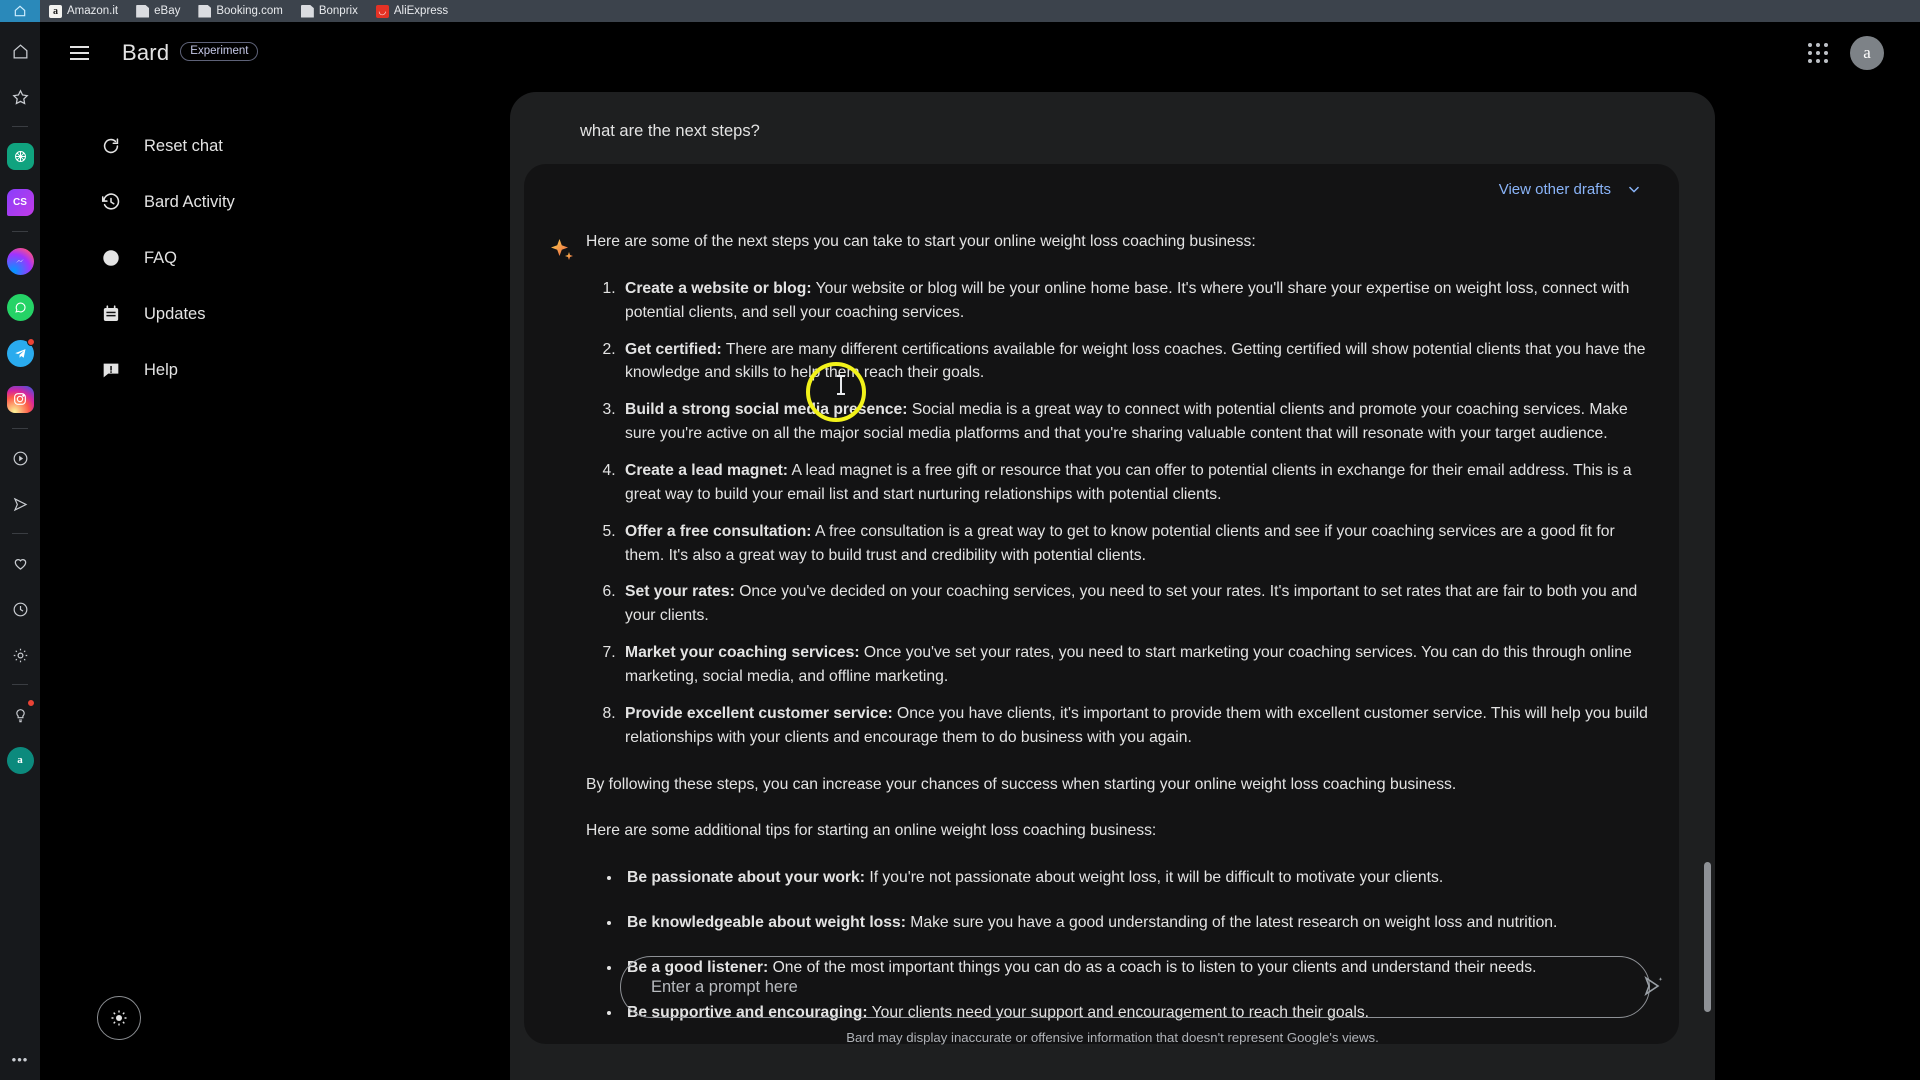 The height and width of the screenshot is (1080, 1920). What do you see at coordinates (183, 145) in the screenshot?
I see `sidebar-item-label: Reset chat` at bounding box center [183, 145].